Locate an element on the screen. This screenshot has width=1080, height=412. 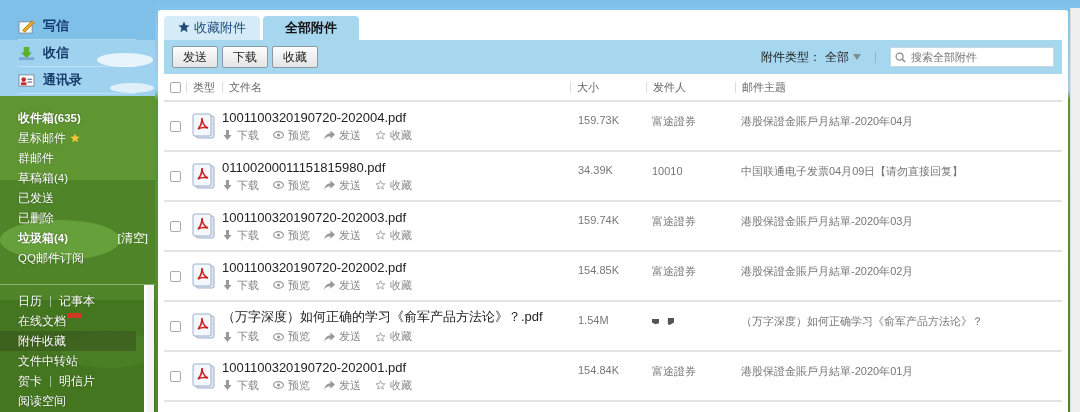
selected-app-item: 附件收藏 is located at coordinates (68, 341).